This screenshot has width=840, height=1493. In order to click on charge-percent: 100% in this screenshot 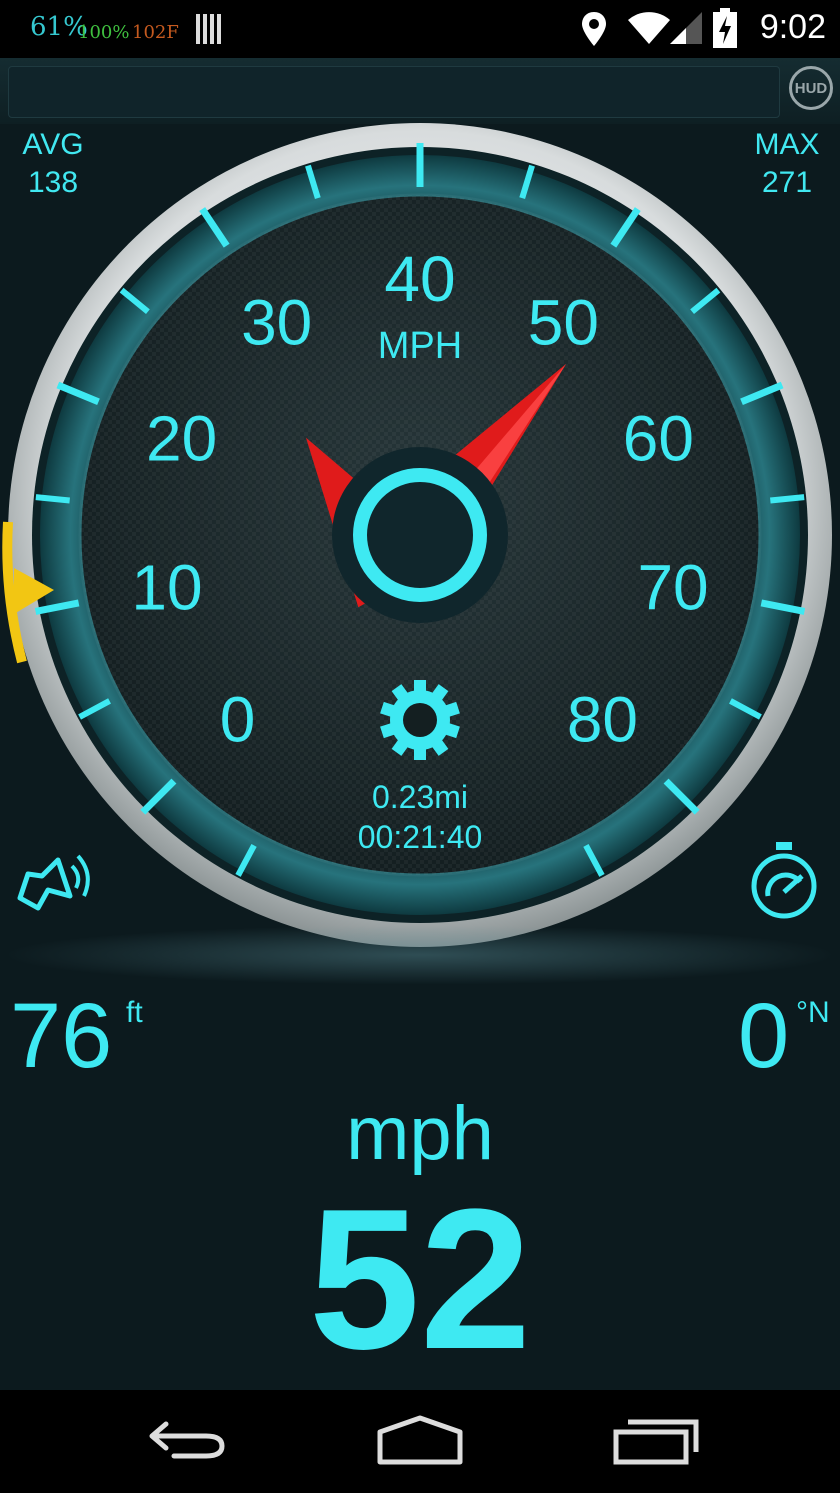, I will do `click(104, 32)`.